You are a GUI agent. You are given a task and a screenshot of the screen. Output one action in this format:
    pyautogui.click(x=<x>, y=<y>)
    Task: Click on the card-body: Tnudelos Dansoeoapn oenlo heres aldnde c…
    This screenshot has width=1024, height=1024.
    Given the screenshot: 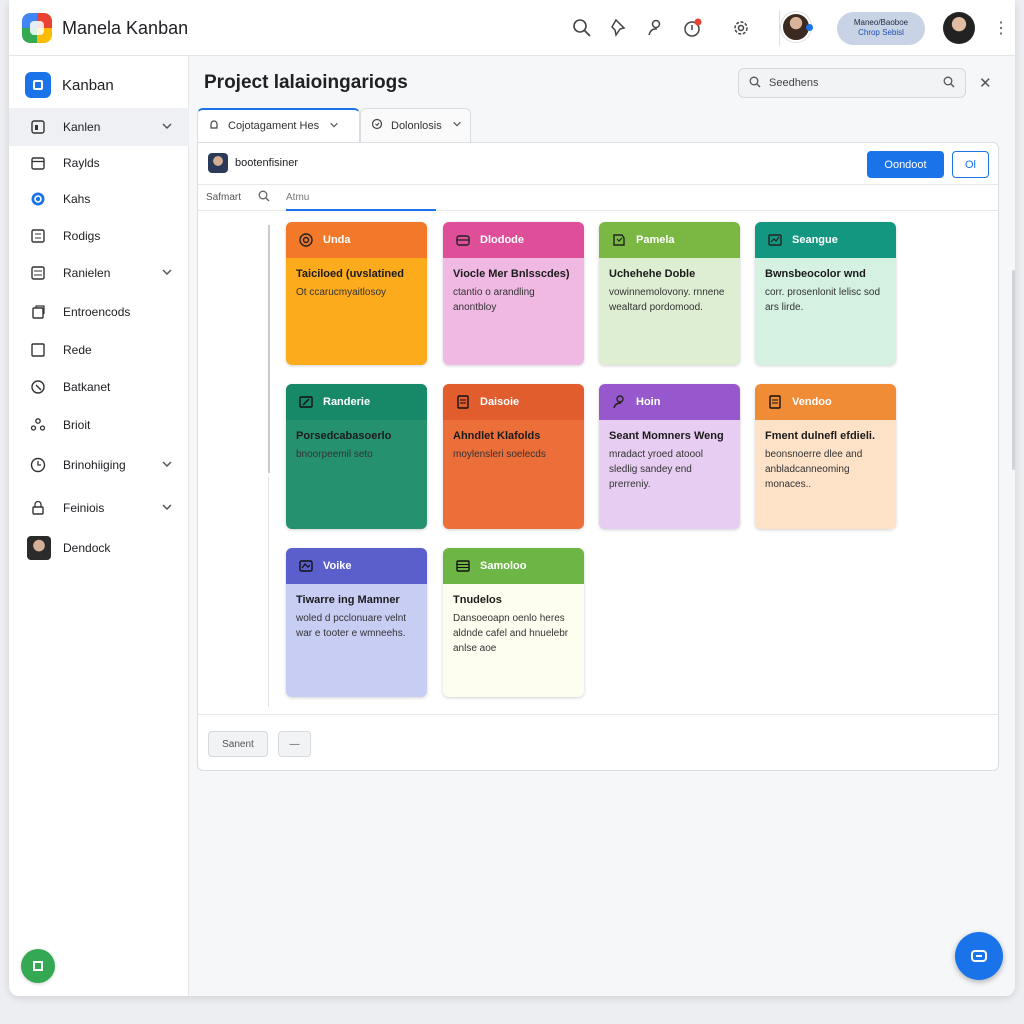 What is the action you would take?
    pyautogui.click(x=513, y=620)
    